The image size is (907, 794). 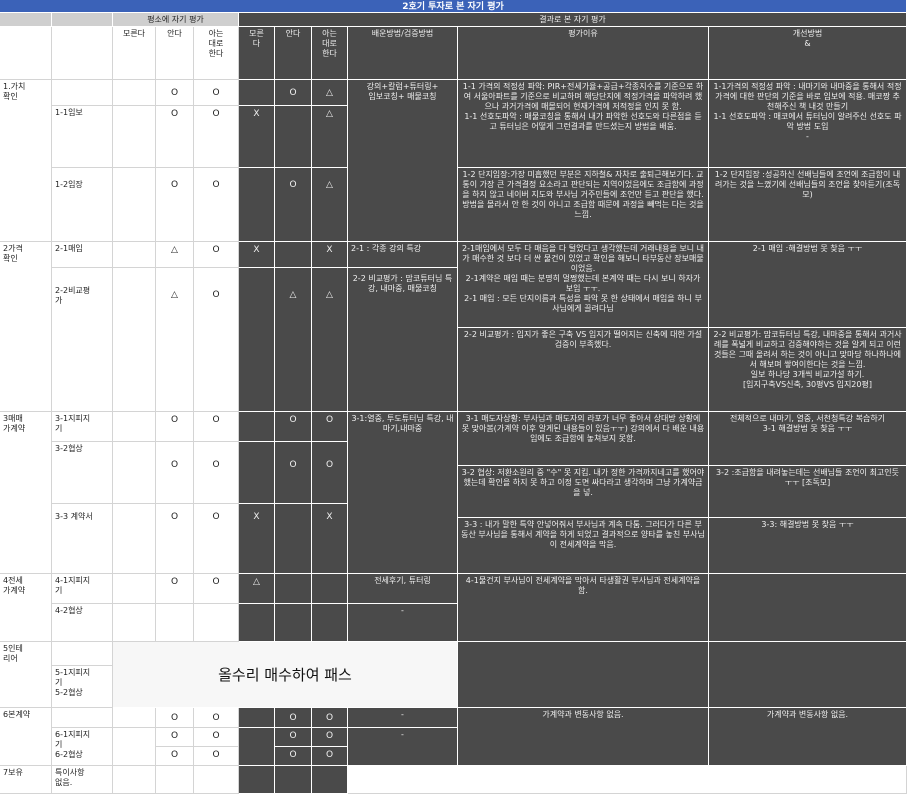 What do you see at coordinates (26, 161) in the screenshot?
I see `row-label-value-check: 1.가치 확인` at bounding box center [26, 161].